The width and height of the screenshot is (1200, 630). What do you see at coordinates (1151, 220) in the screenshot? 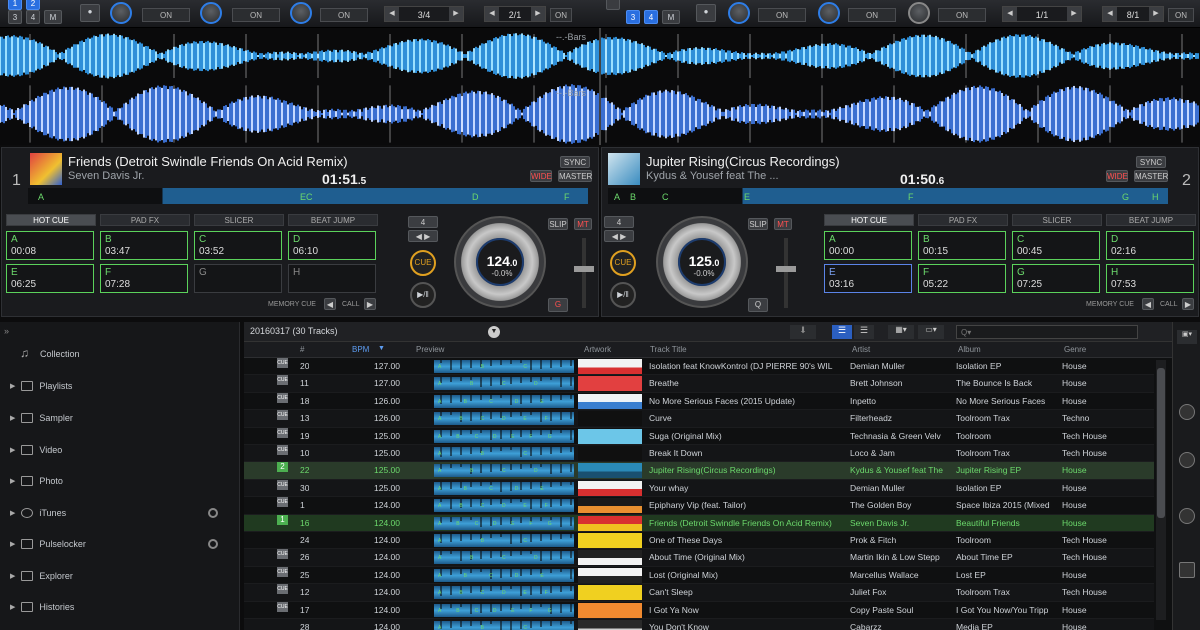
I see `tab-beat-jump: BEAT JUMP` at bounding box center [1151, 220].